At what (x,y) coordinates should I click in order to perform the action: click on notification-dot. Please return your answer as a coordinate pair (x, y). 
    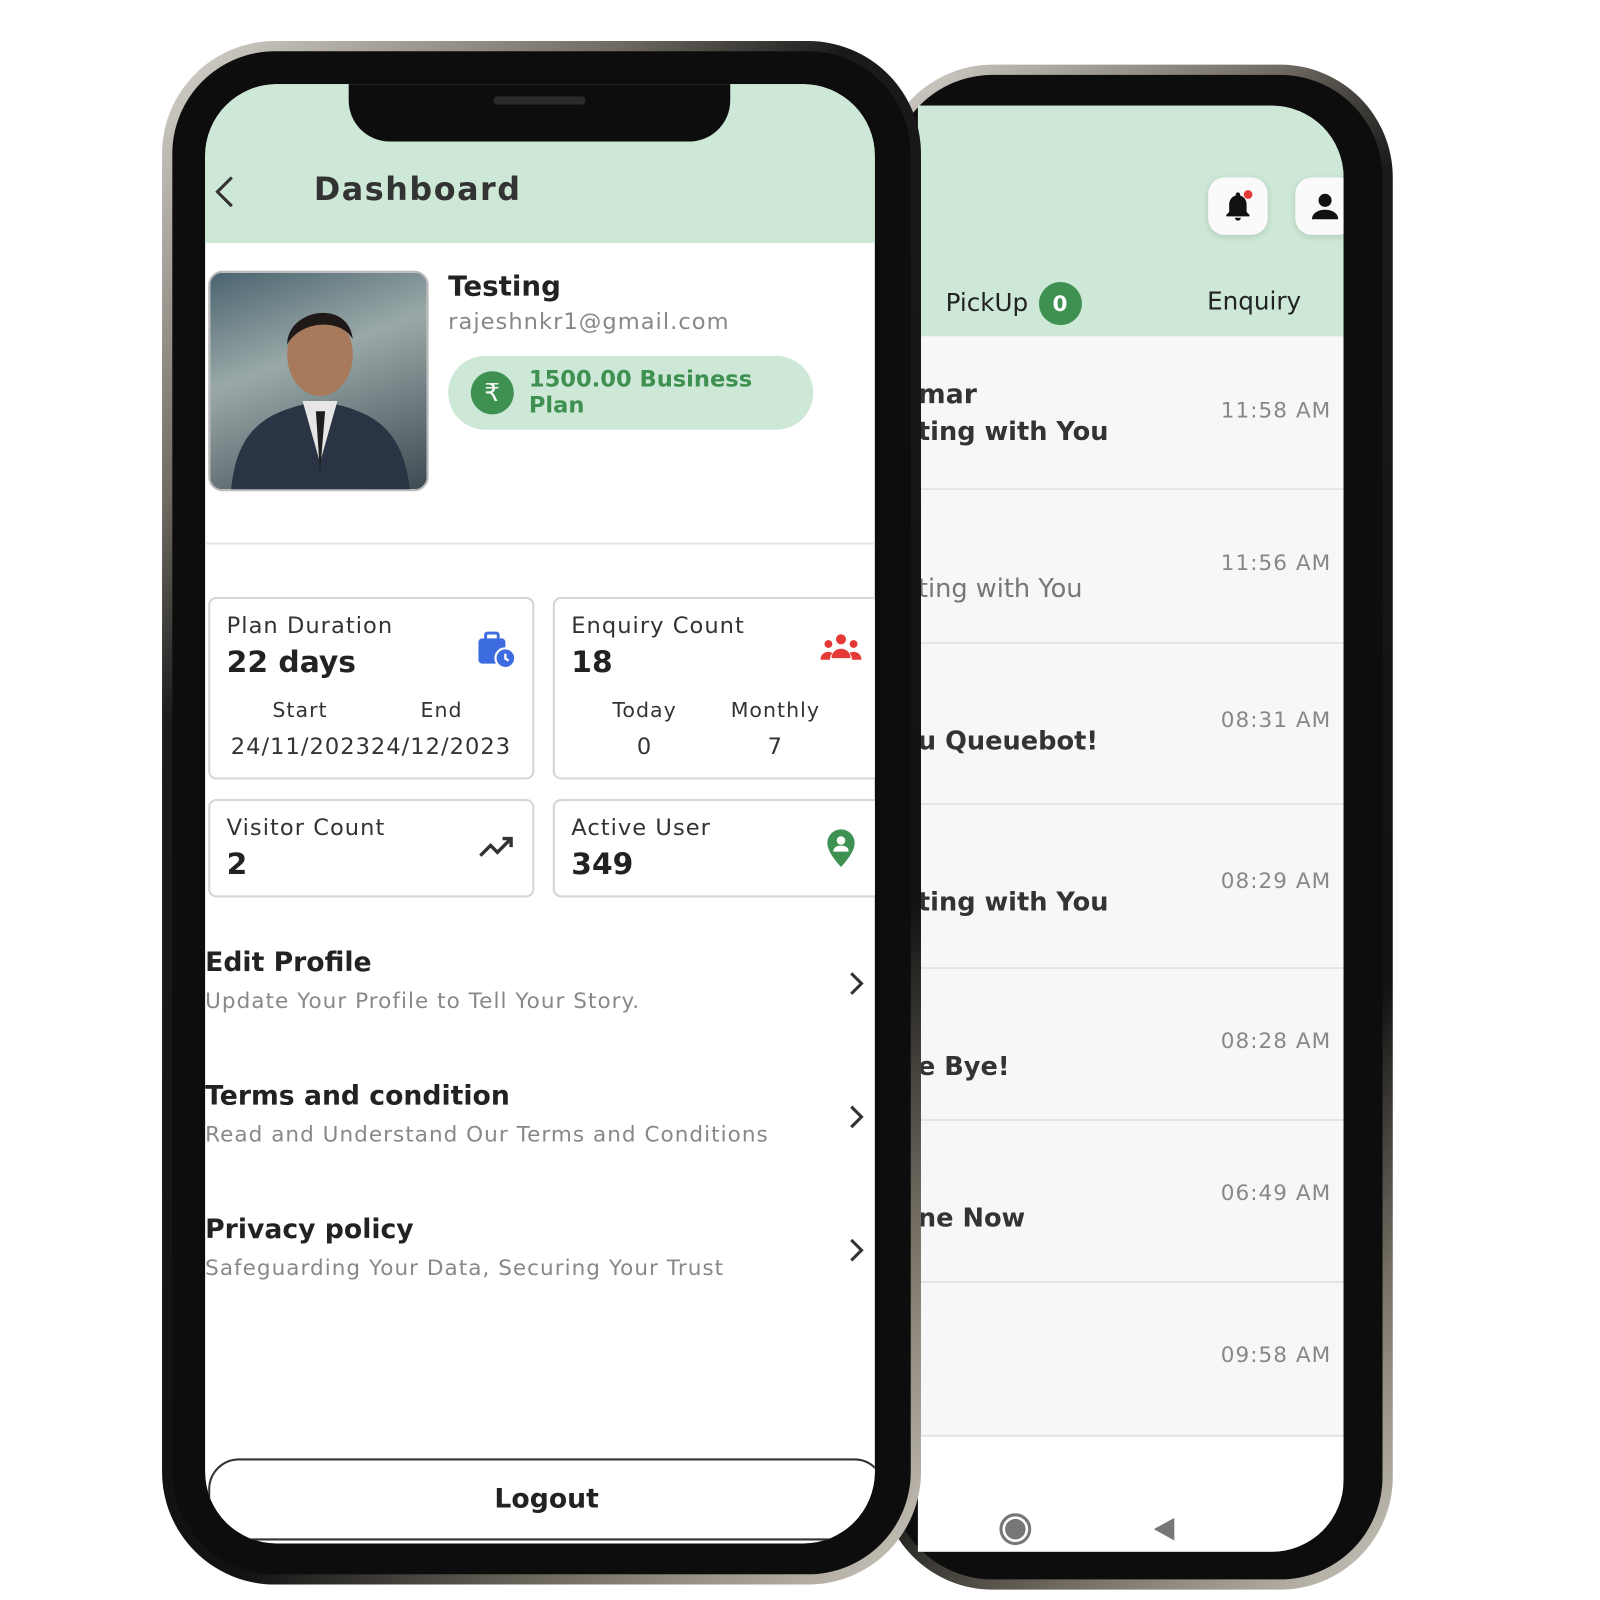
    Looking at the image, I should click on (1248, 194).